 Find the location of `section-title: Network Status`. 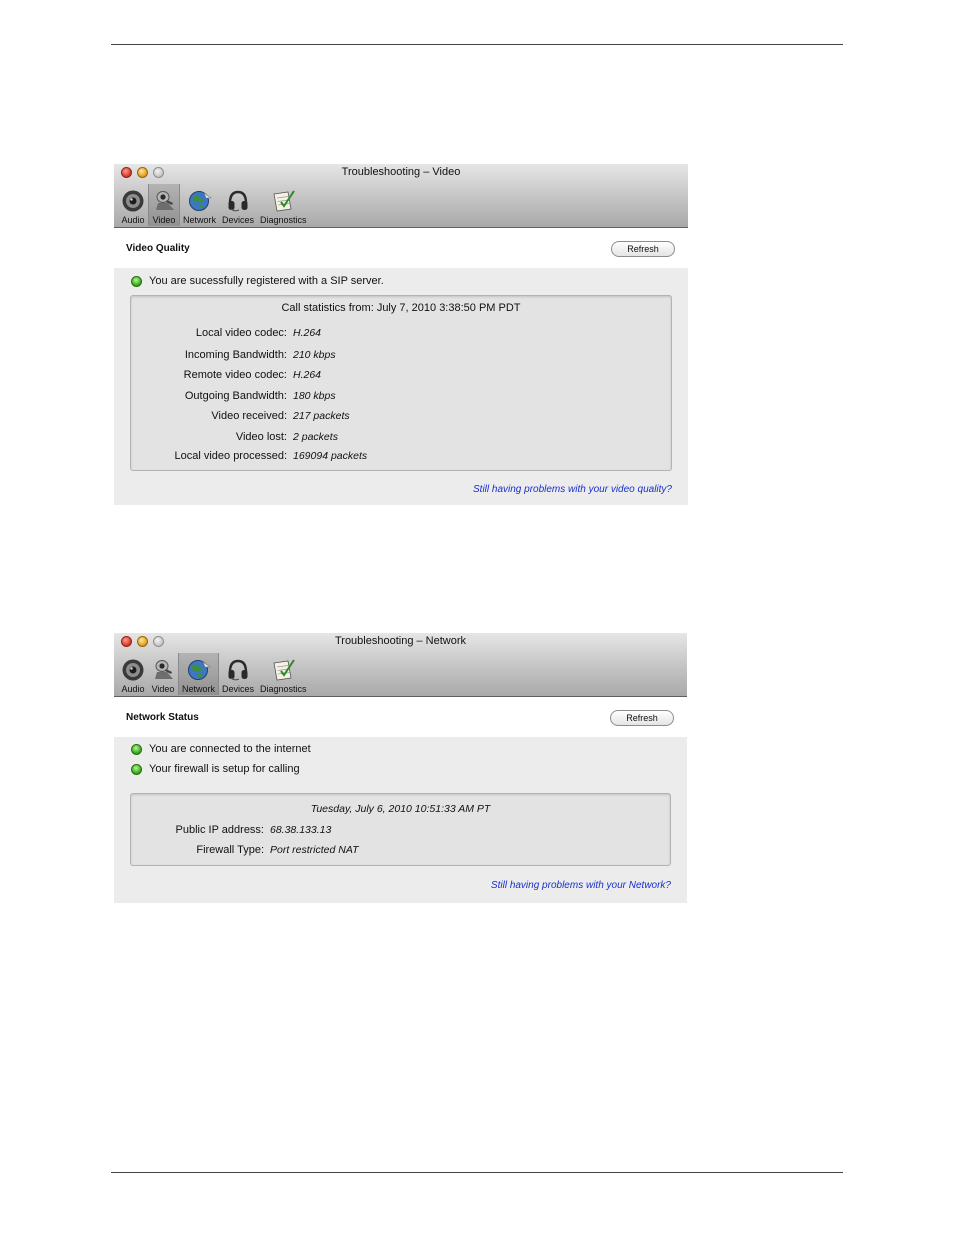

section-title: Network Status is located at coordinates (162, 717).